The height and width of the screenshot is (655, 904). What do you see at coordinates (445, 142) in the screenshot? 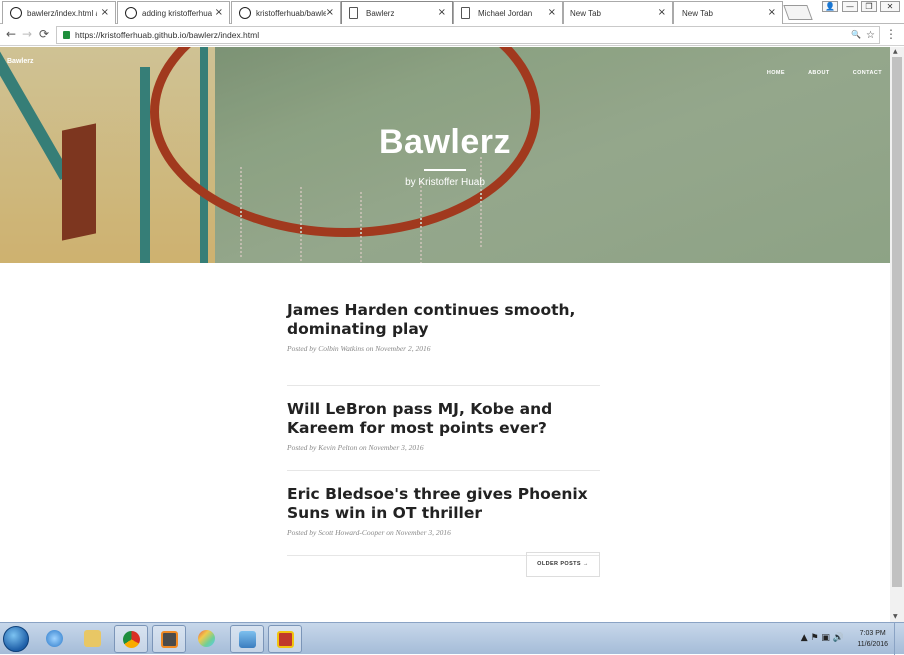
I see `page-title: Bawlerz` at bounding box center [445, 142].